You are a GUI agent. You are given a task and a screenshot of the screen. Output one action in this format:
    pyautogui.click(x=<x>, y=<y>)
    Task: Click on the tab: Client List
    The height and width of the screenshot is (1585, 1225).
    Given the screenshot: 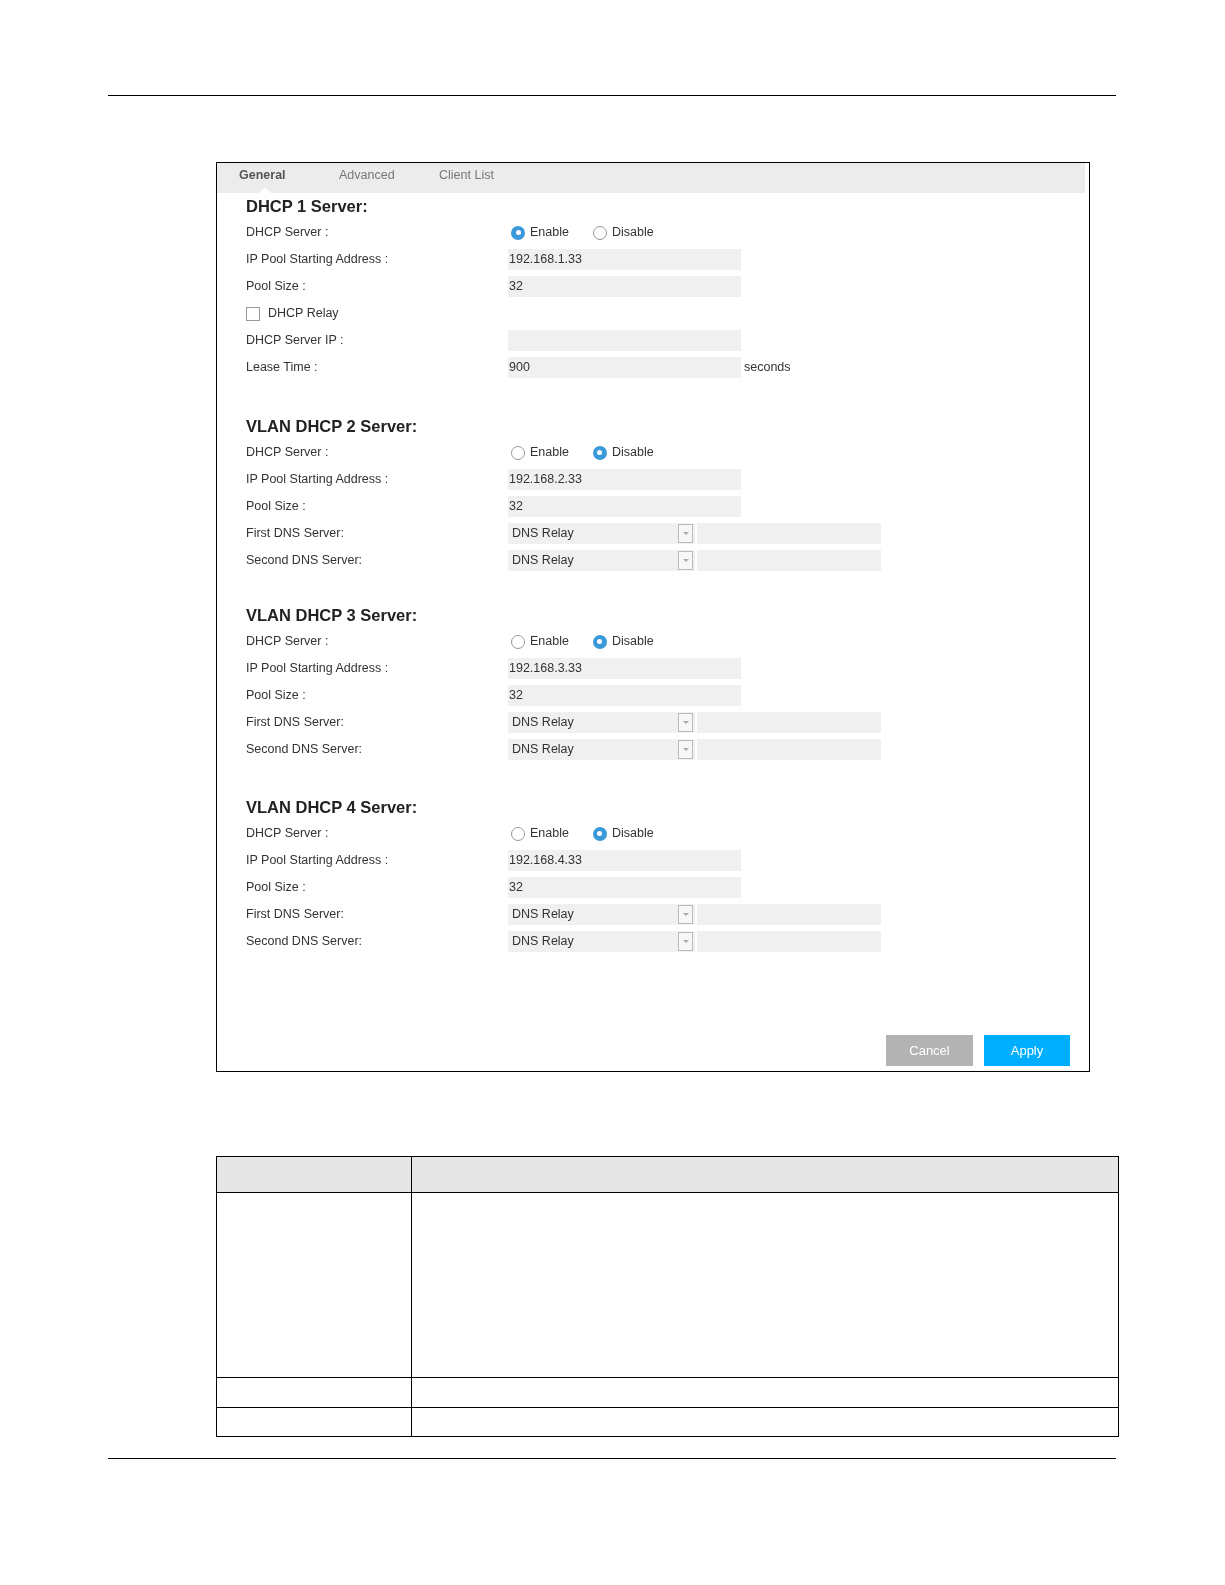 What is the action you would take?
    pyautogui.click(x=489, y=178)
    